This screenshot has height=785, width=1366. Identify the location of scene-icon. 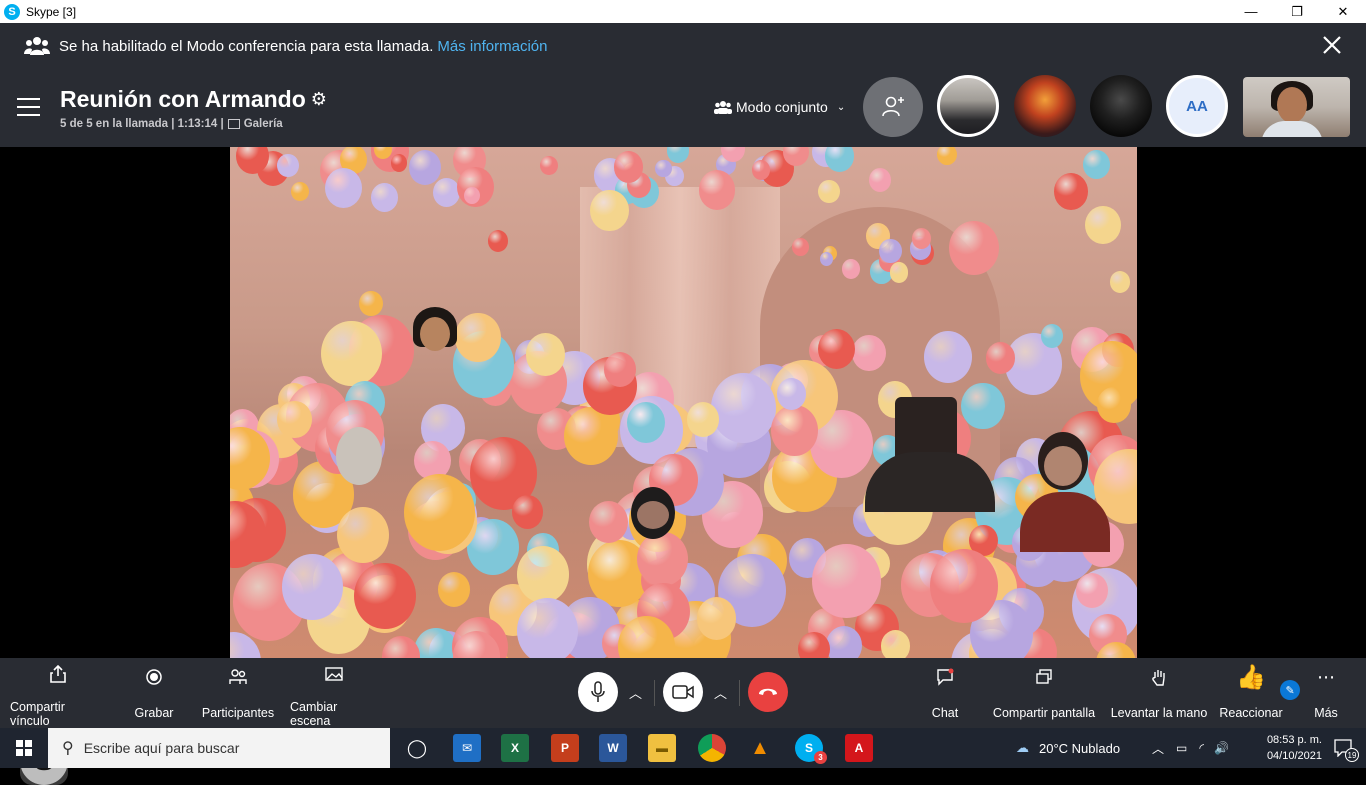
(334, 674).